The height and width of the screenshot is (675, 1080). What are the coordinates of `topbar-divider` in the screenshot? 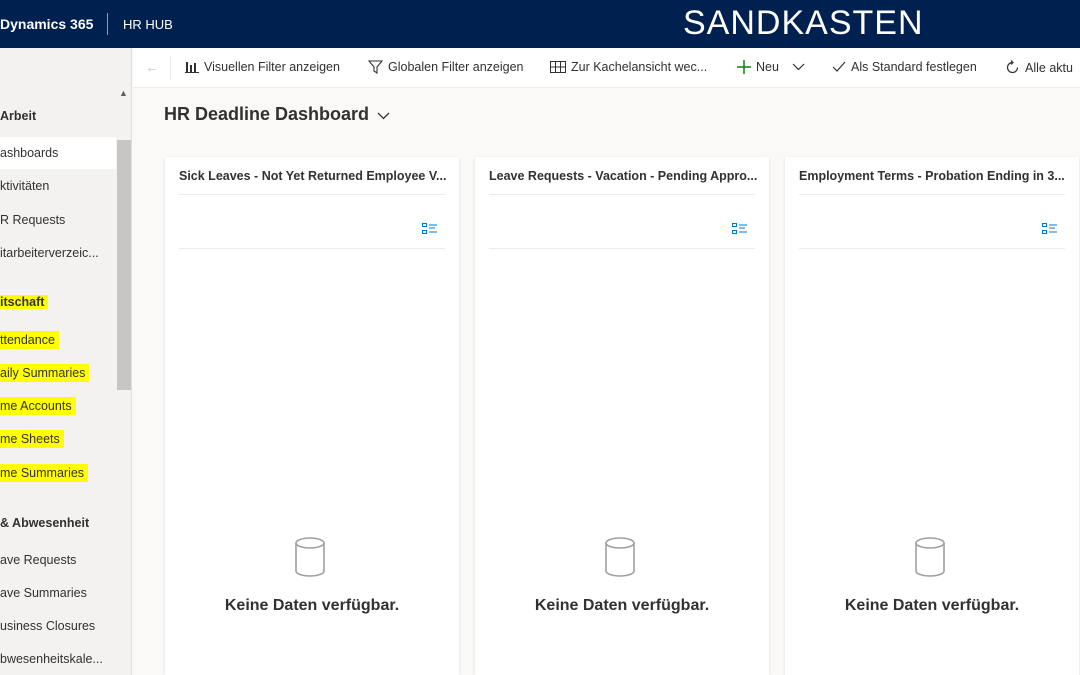 It's located at (107, 24).